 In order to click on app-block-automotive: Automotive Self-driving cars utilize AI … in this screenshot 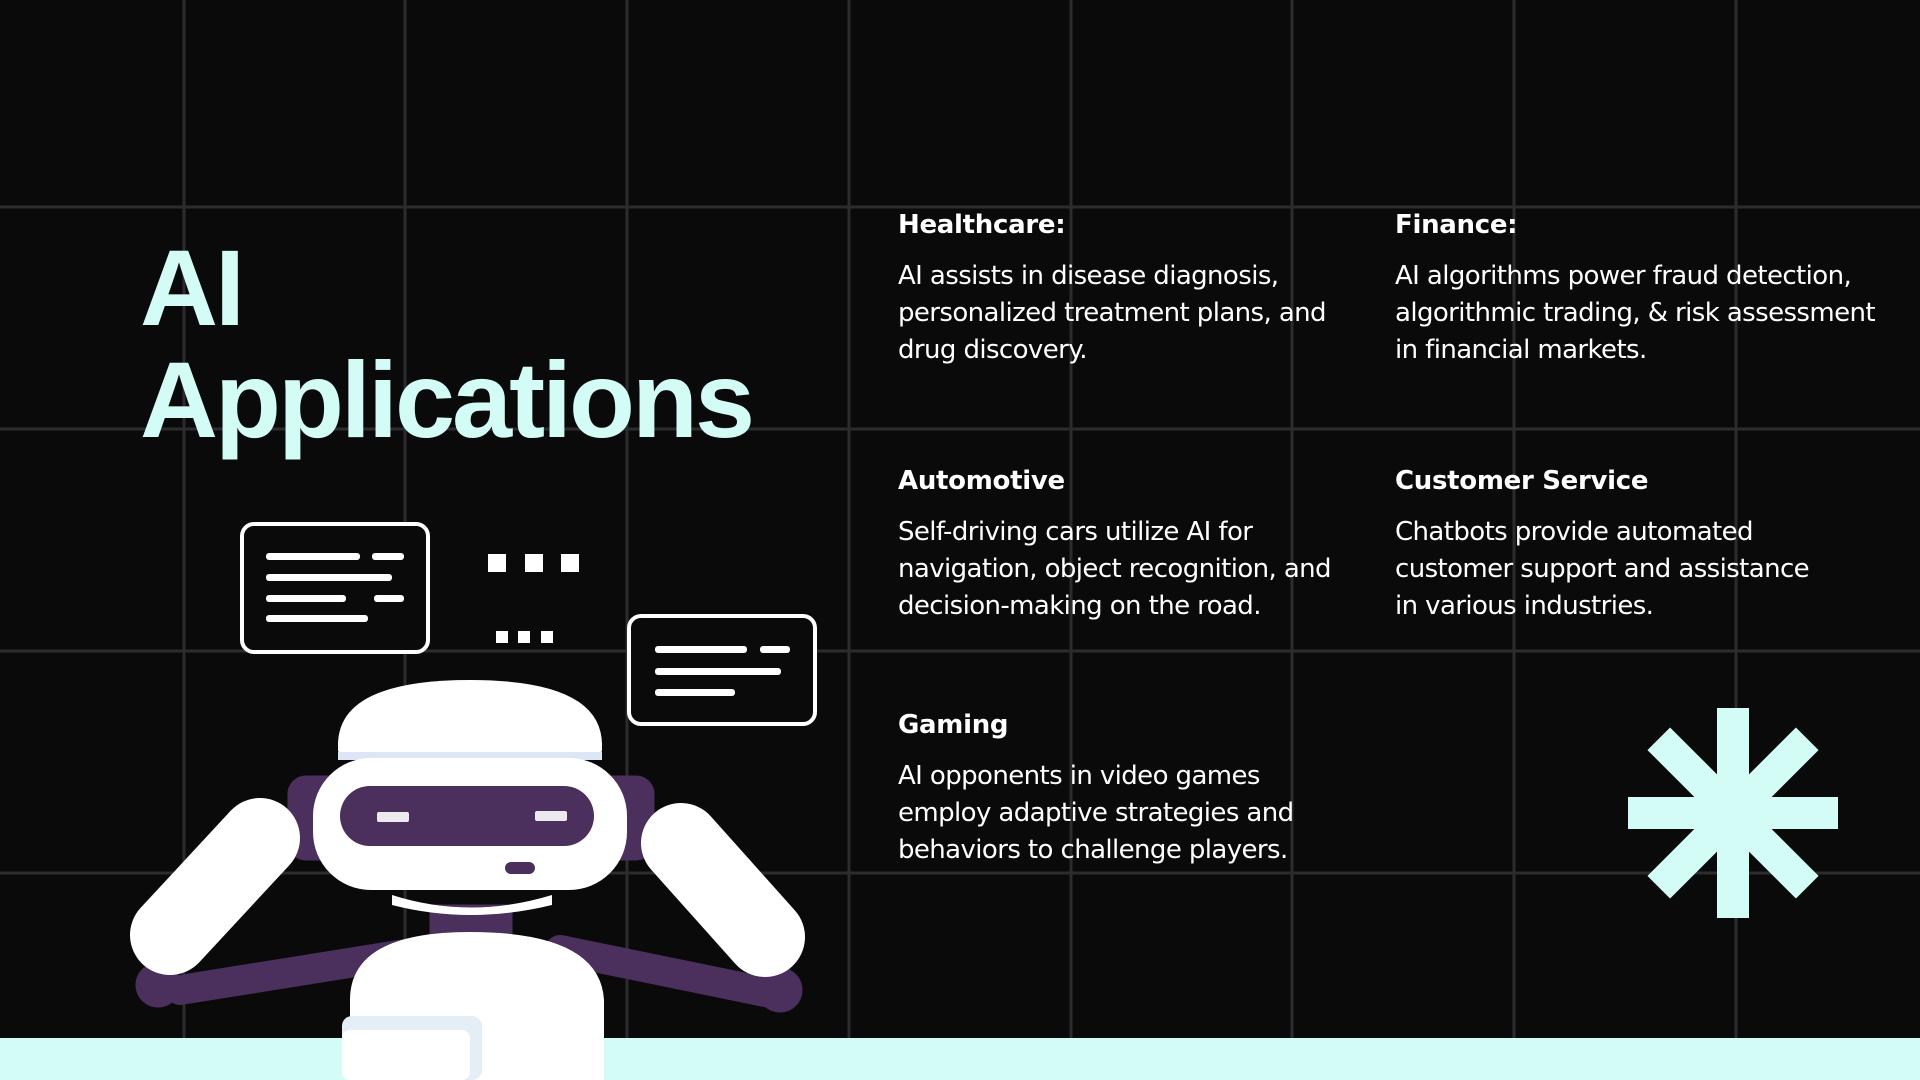, I will do `click(1133, 544)`.